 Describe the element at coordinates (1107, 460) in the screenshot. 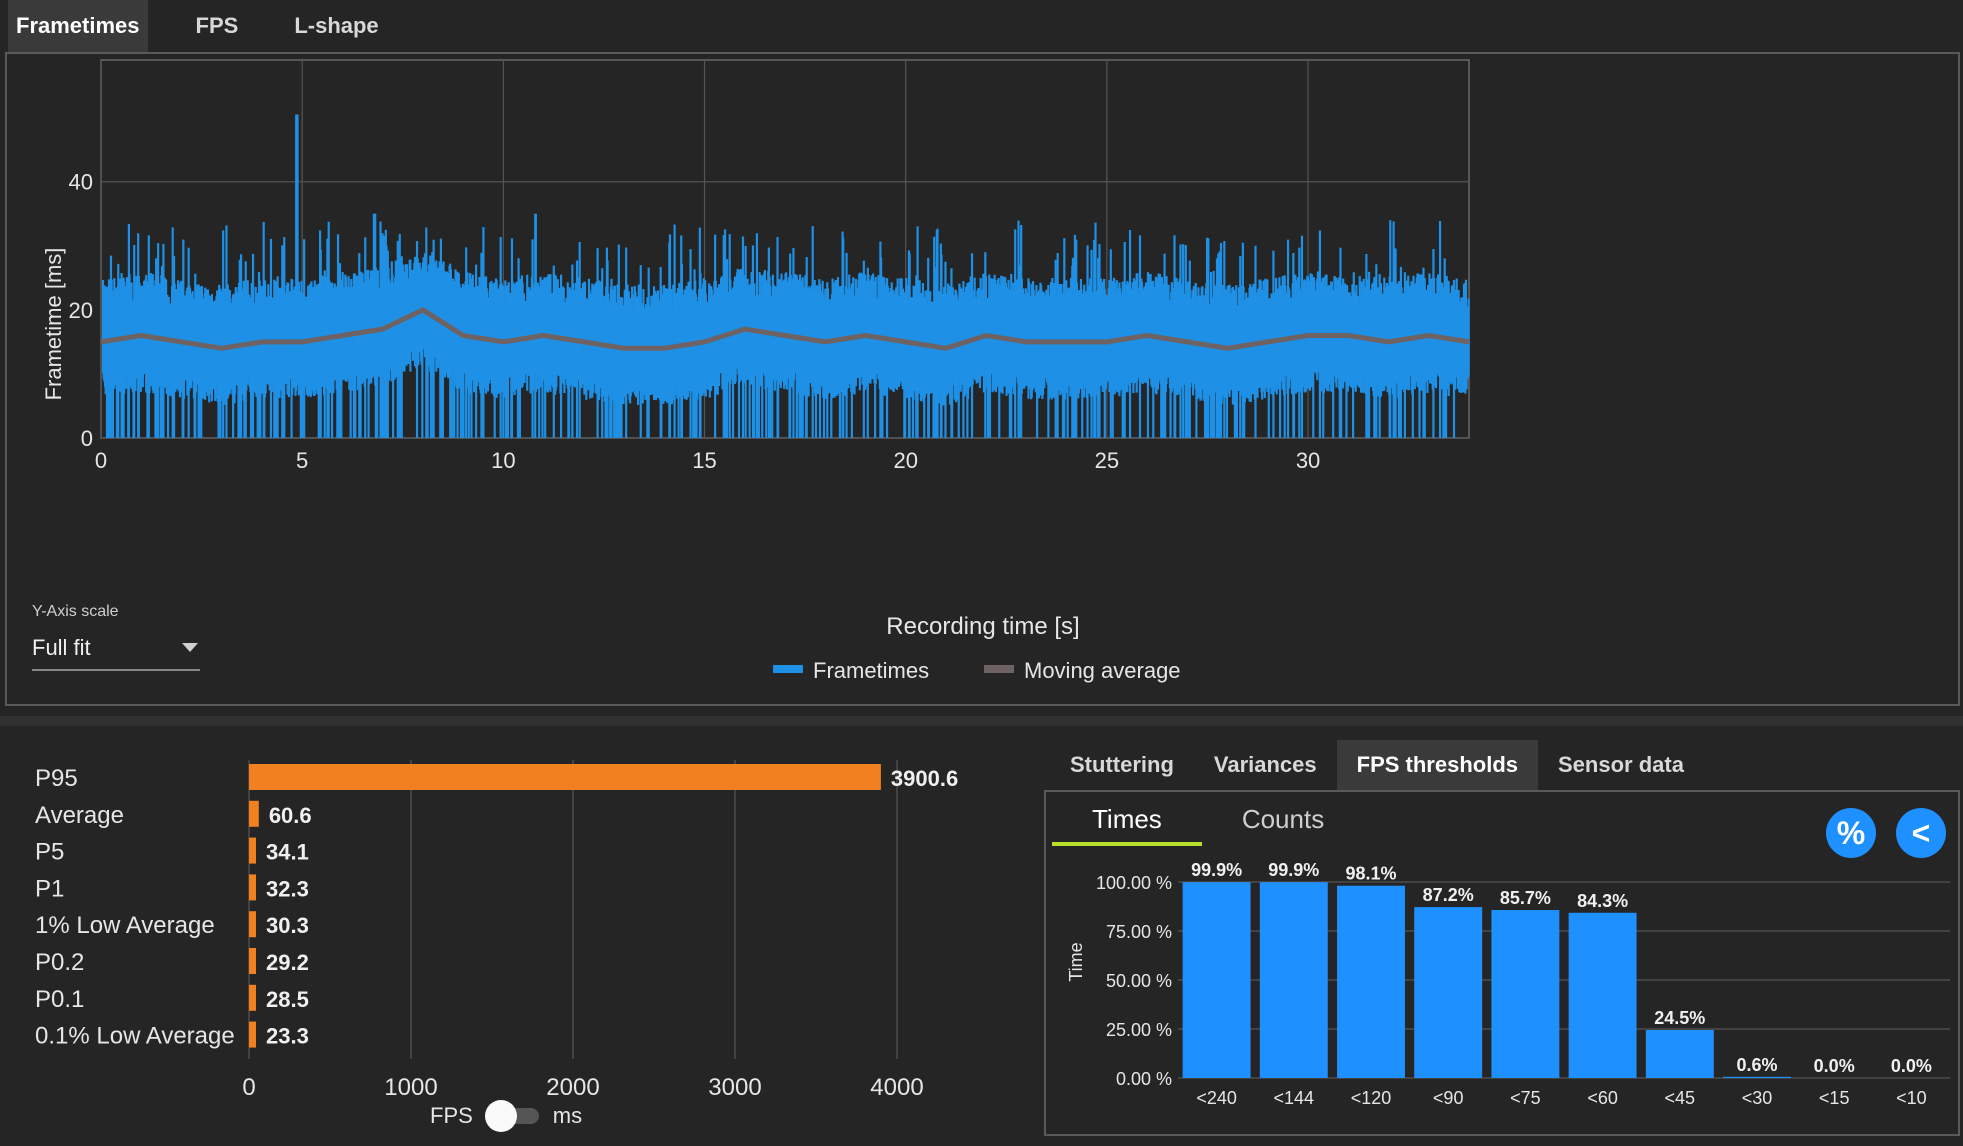

I see `x-tick-label: 25` at that location.